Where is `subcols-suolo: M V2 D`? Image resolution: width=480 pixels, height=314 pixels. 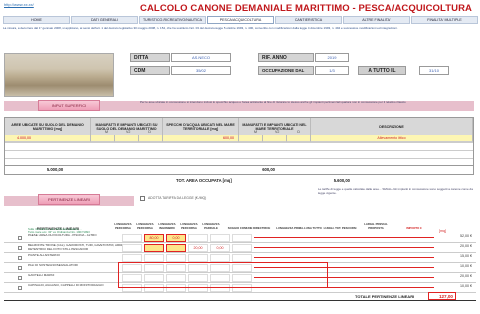
subcols-suolo: M V2 D is located at coordinates (128, 132).